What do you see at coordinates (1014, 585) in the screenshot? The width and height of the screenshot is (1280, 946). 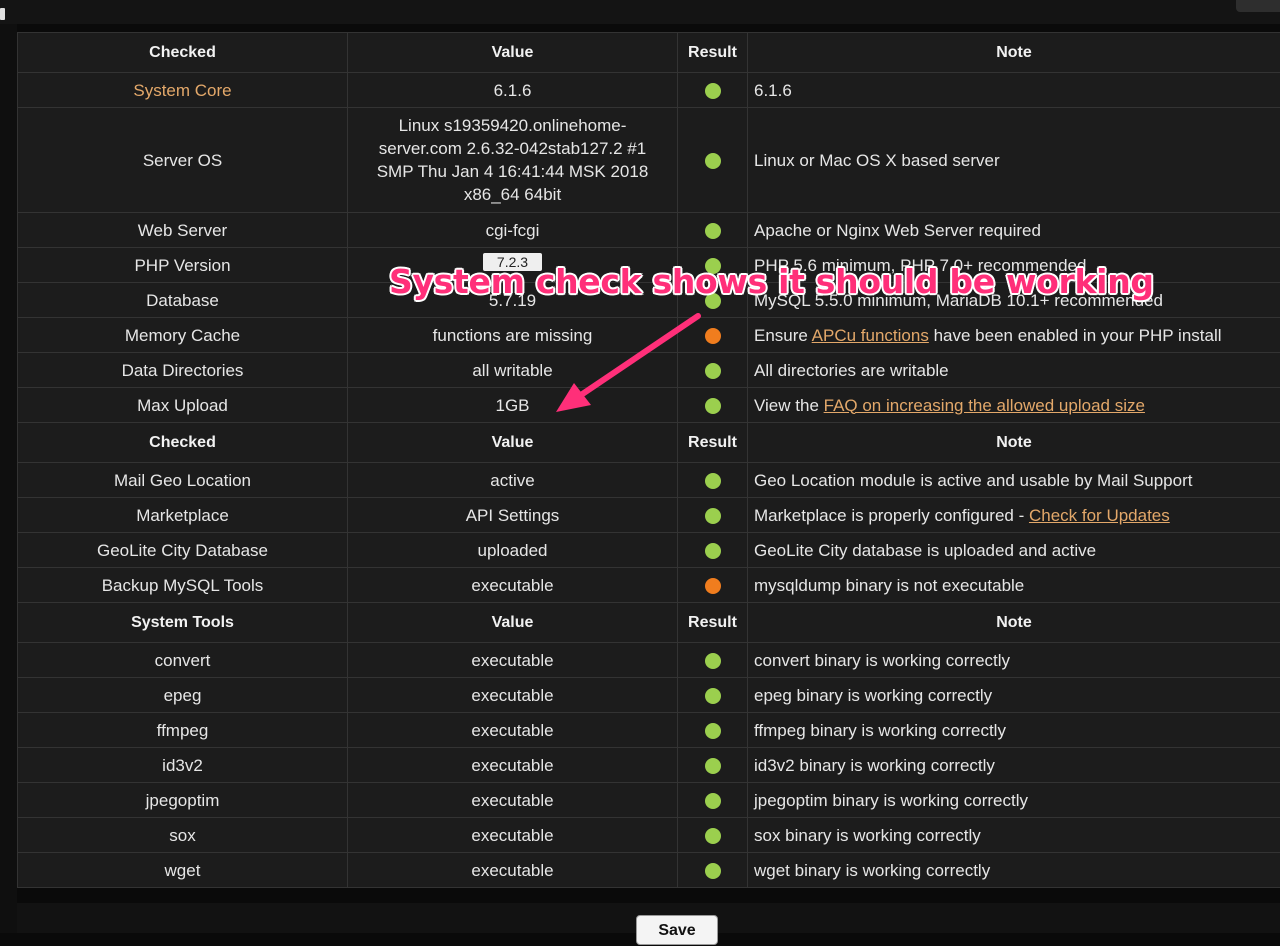 I see `row-note: mysqldump binary is not executable` at bounding box center [1014, 585].